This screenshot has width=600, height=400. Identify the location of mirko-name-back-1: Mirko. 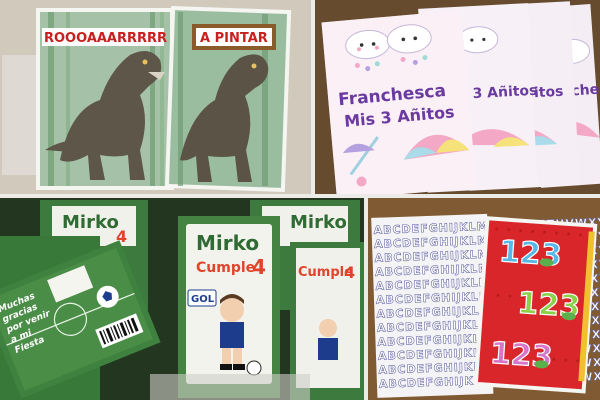
(90, 222).